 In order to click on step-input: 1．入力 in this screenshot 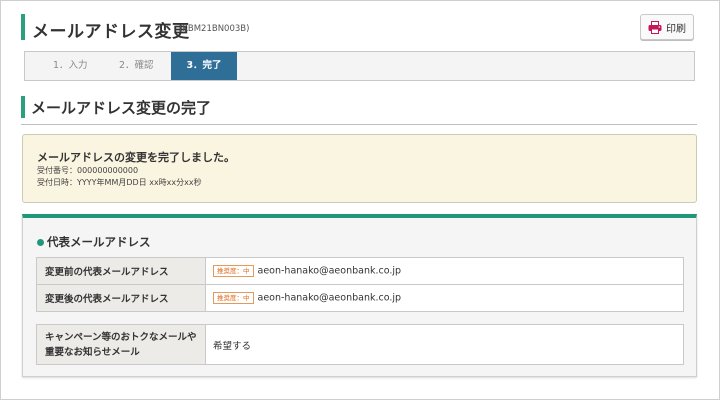, I will do `click(70, 65)`.